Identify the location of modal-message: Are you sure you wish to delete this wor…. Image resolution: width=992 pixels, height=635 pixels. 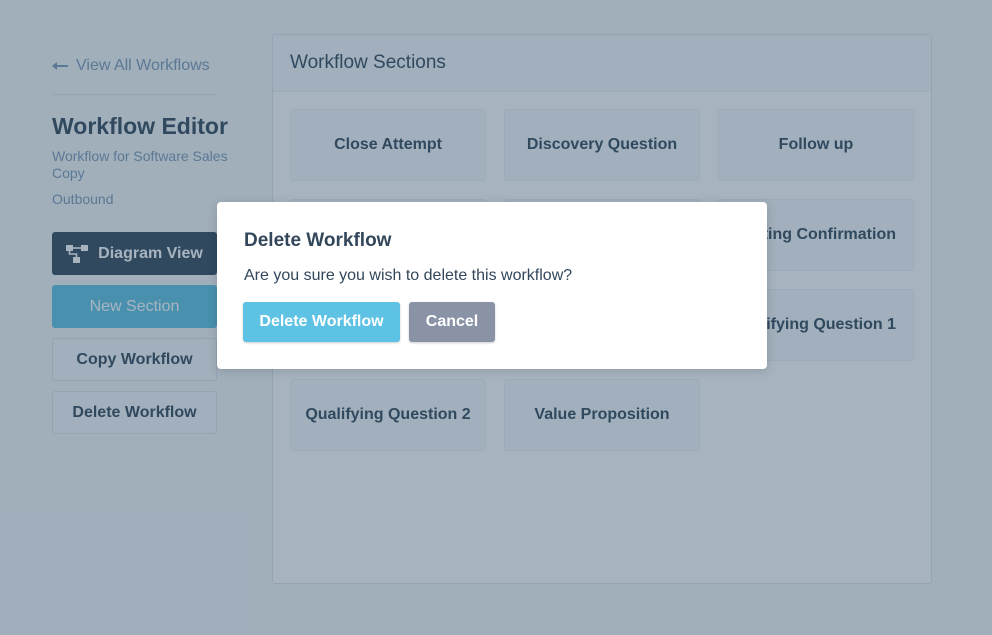
(408, 275).